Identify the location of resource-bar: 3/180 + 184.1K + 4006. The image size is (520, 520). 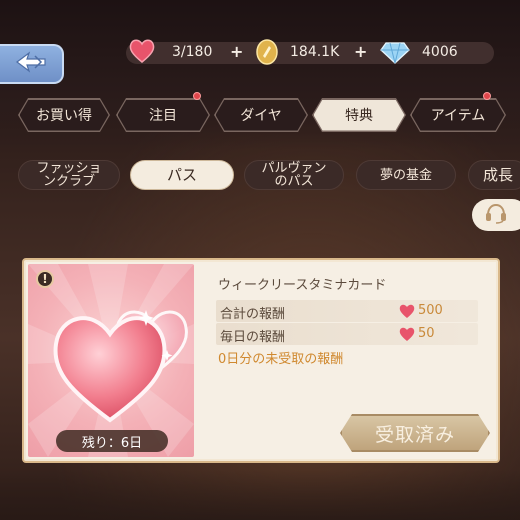
(310, 52).